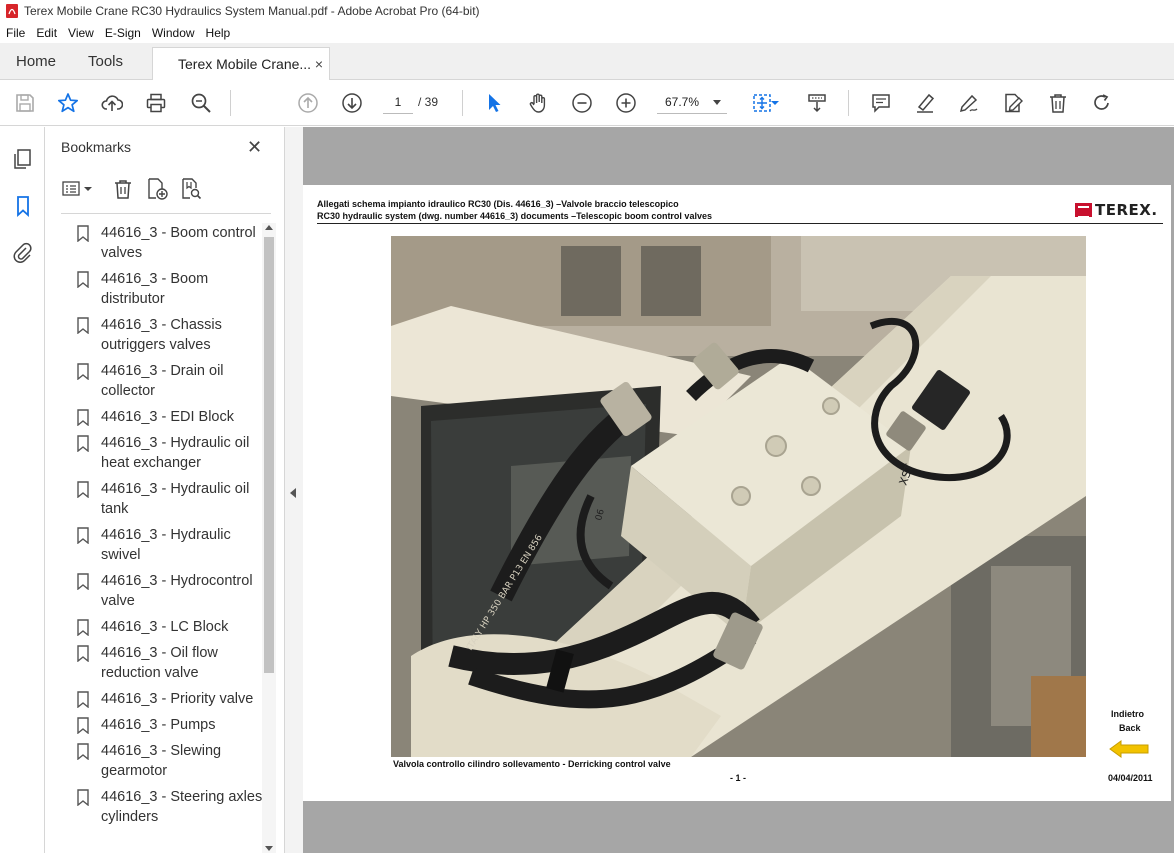 The height and width of the screenshot is (853, 1174). I want to click on back-arrow-icon, so click(1129, 749).